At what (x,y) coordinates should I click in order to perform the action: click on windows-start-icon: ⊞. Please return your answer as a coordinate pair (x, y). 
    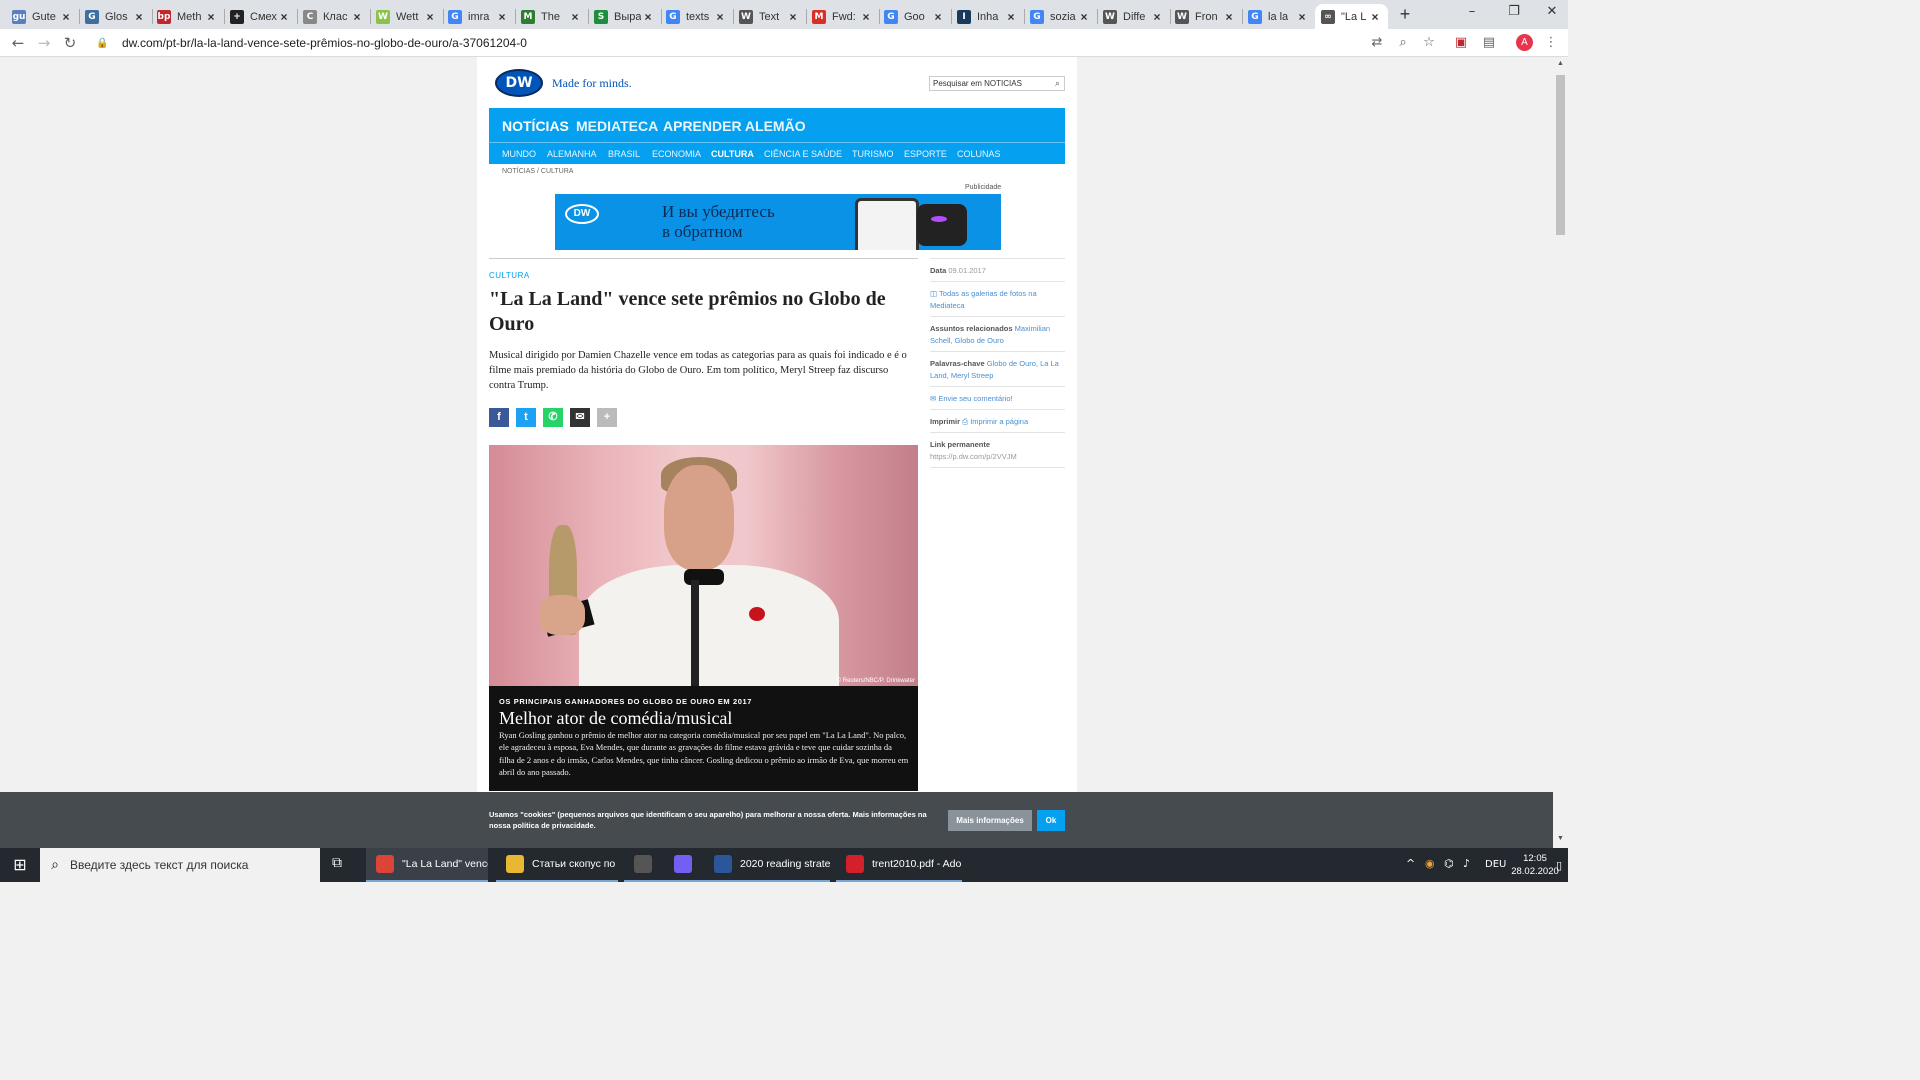
    Looking at the image, I should click on (20, 865).